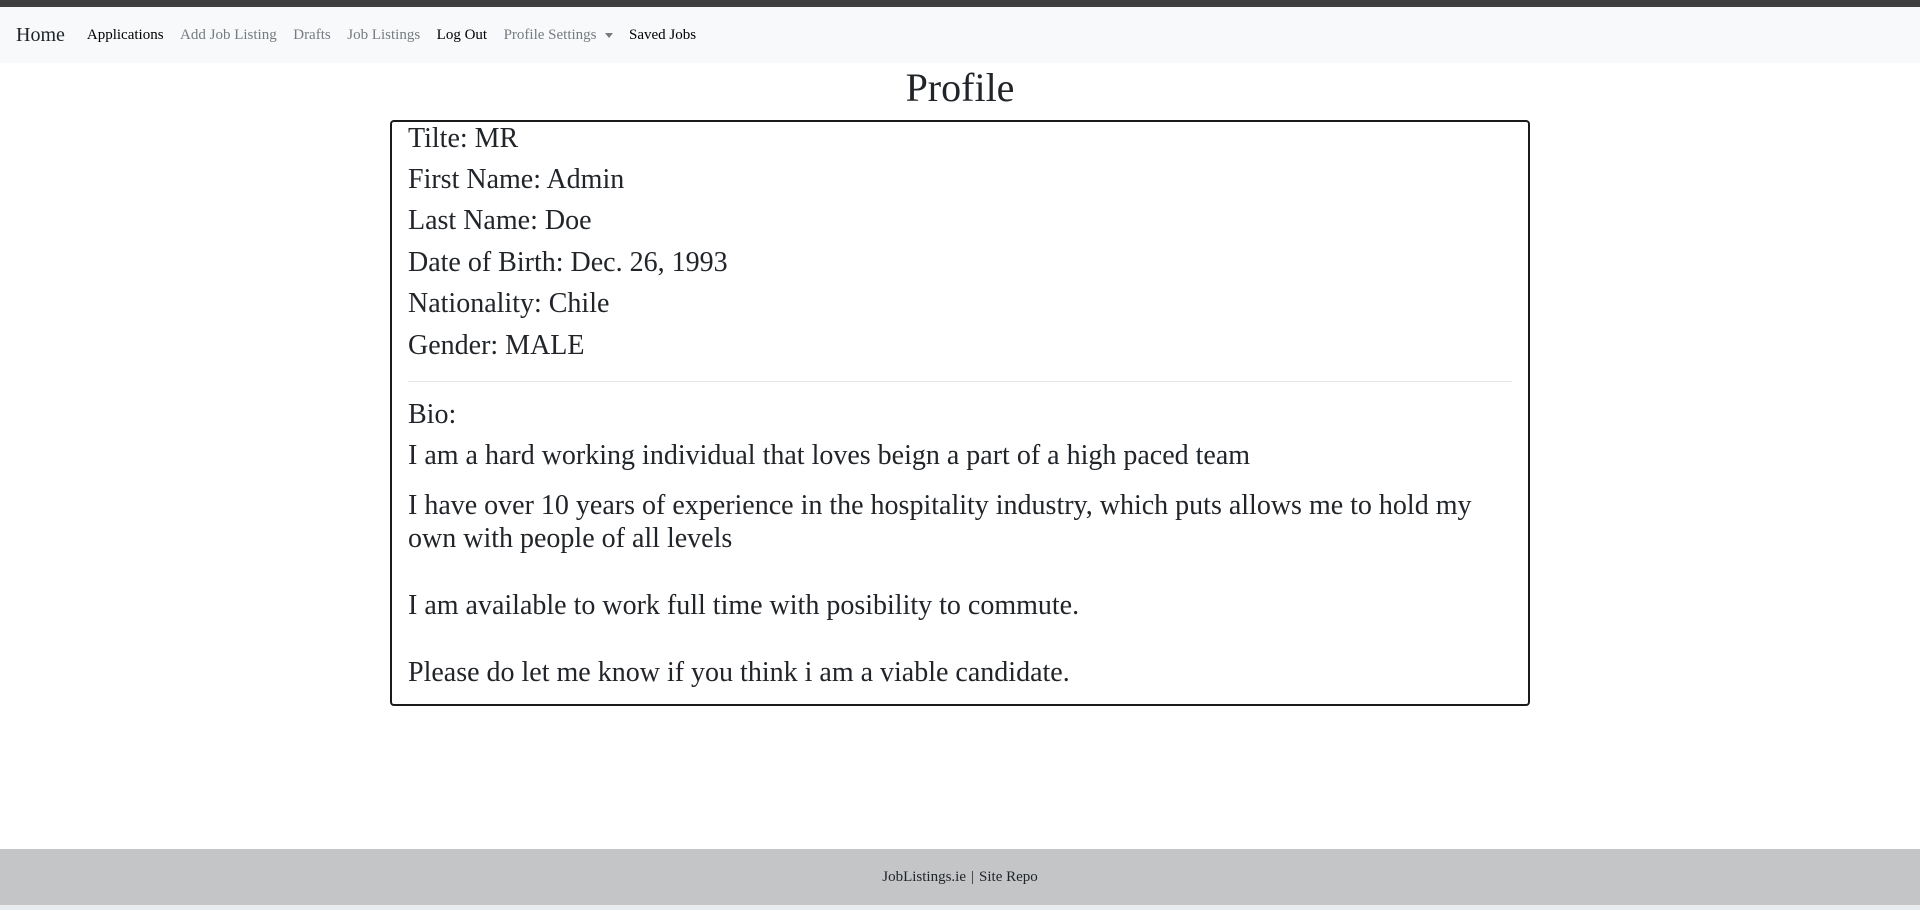  I want to click on bottom-strip, so click(960, 907).